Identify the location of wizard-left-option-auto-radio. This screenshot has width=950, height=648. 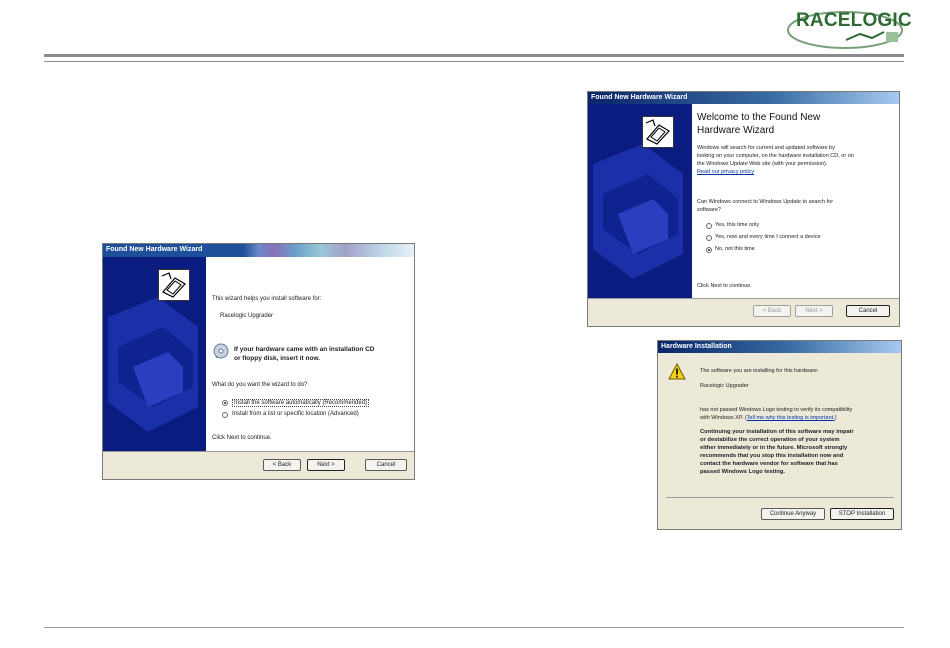
(225, 403).